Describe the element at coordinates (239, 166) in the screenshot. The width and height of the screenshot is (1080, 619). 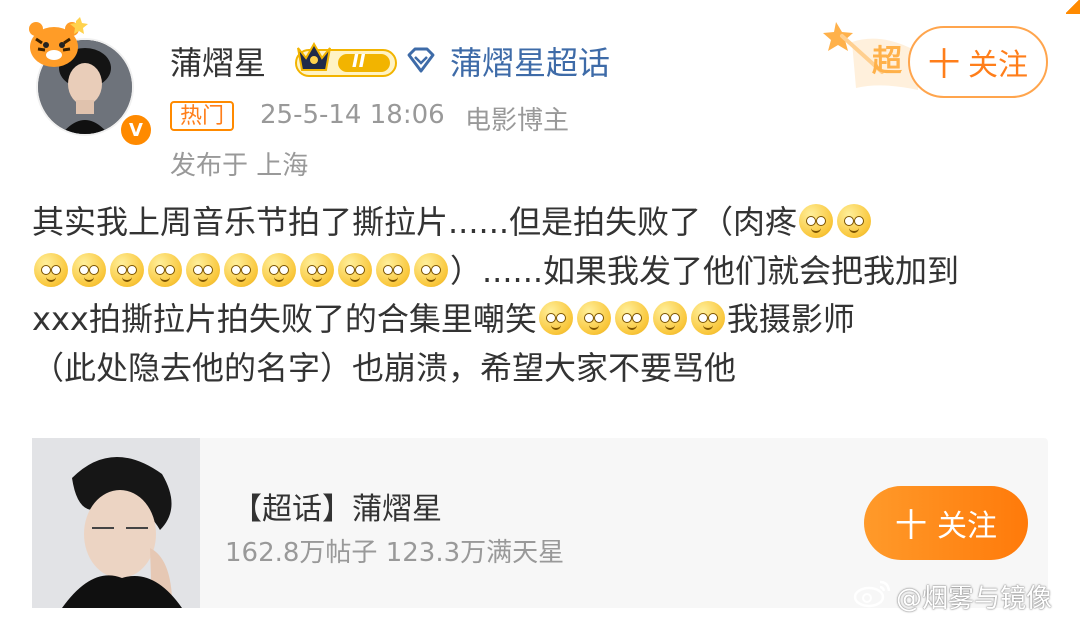
I see `post-location: 发布于 上海` at that location.